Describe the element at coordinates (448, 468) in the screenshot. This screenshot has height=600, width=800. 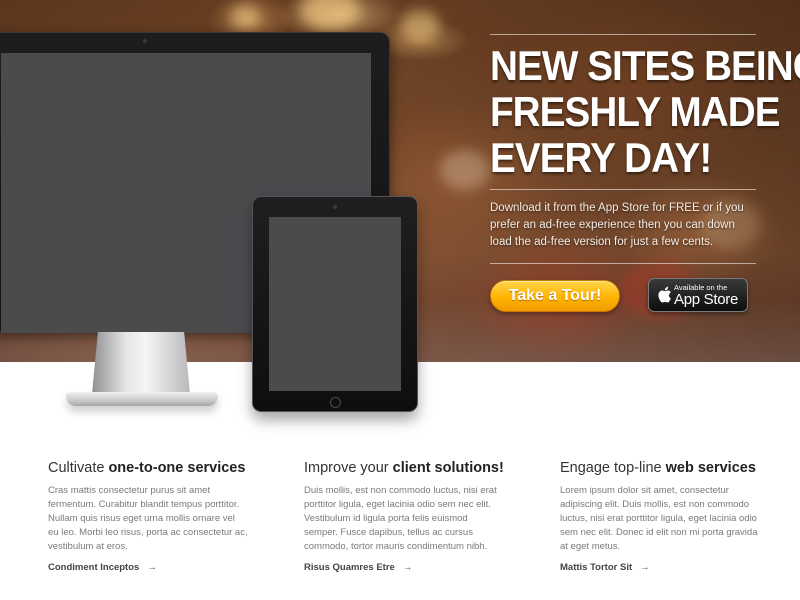
I see `feature-title-bold: client solutions!` at that location.